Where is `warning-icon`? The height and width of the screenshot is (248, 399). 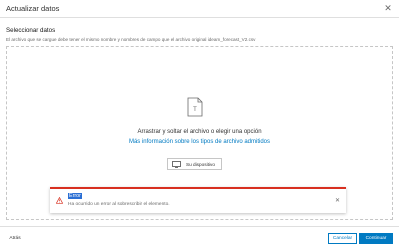 warning-icon is located at coordinates (59, 200).